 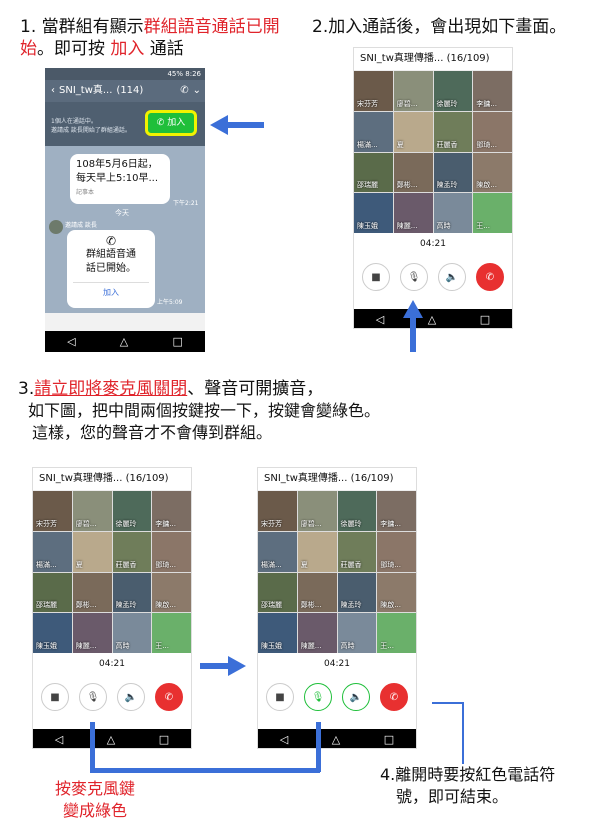 I want to click on step3-number: 3., so click(x=26, y=389).